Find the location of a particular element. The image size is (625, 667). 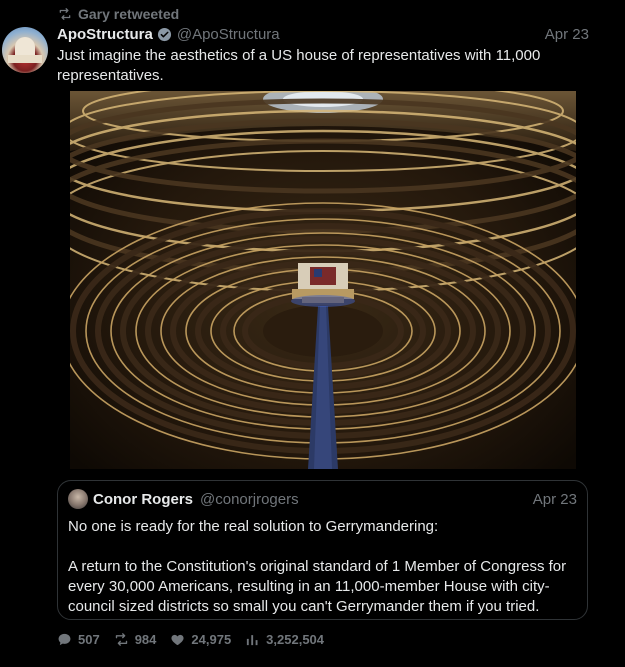

author-name: ApoStructura is located at coordinates (105, 34).